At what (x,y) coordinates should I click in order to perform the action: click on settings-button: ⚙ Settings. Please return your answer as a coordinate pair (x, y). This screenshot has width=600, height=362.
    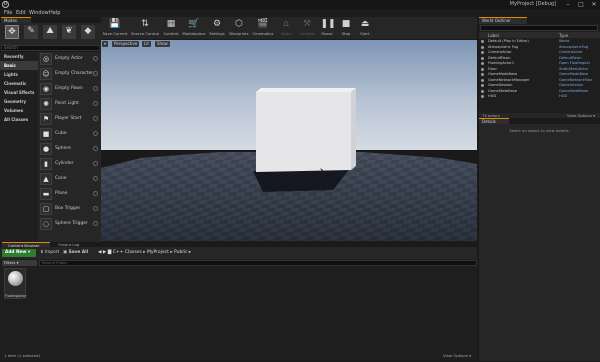
    Looking at the image, I should click on (217, 28).